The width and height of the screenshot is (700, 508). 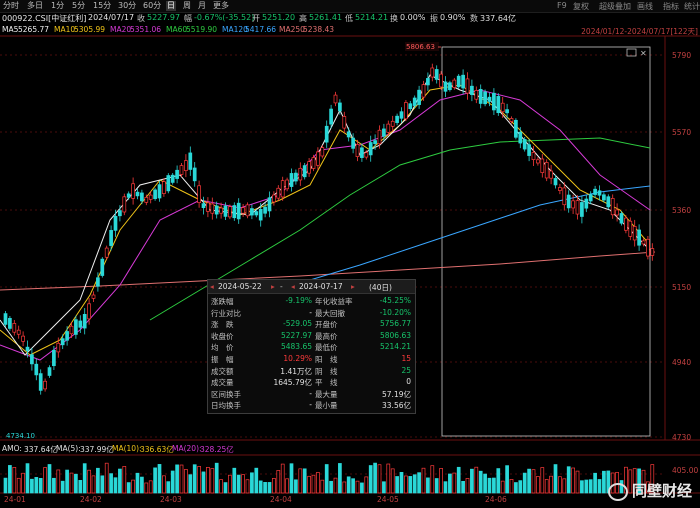 What do you see at coordinates (222, 336) in the screenshot?
I see `stat-label: 收盘价` at bounding box center [222, 336].